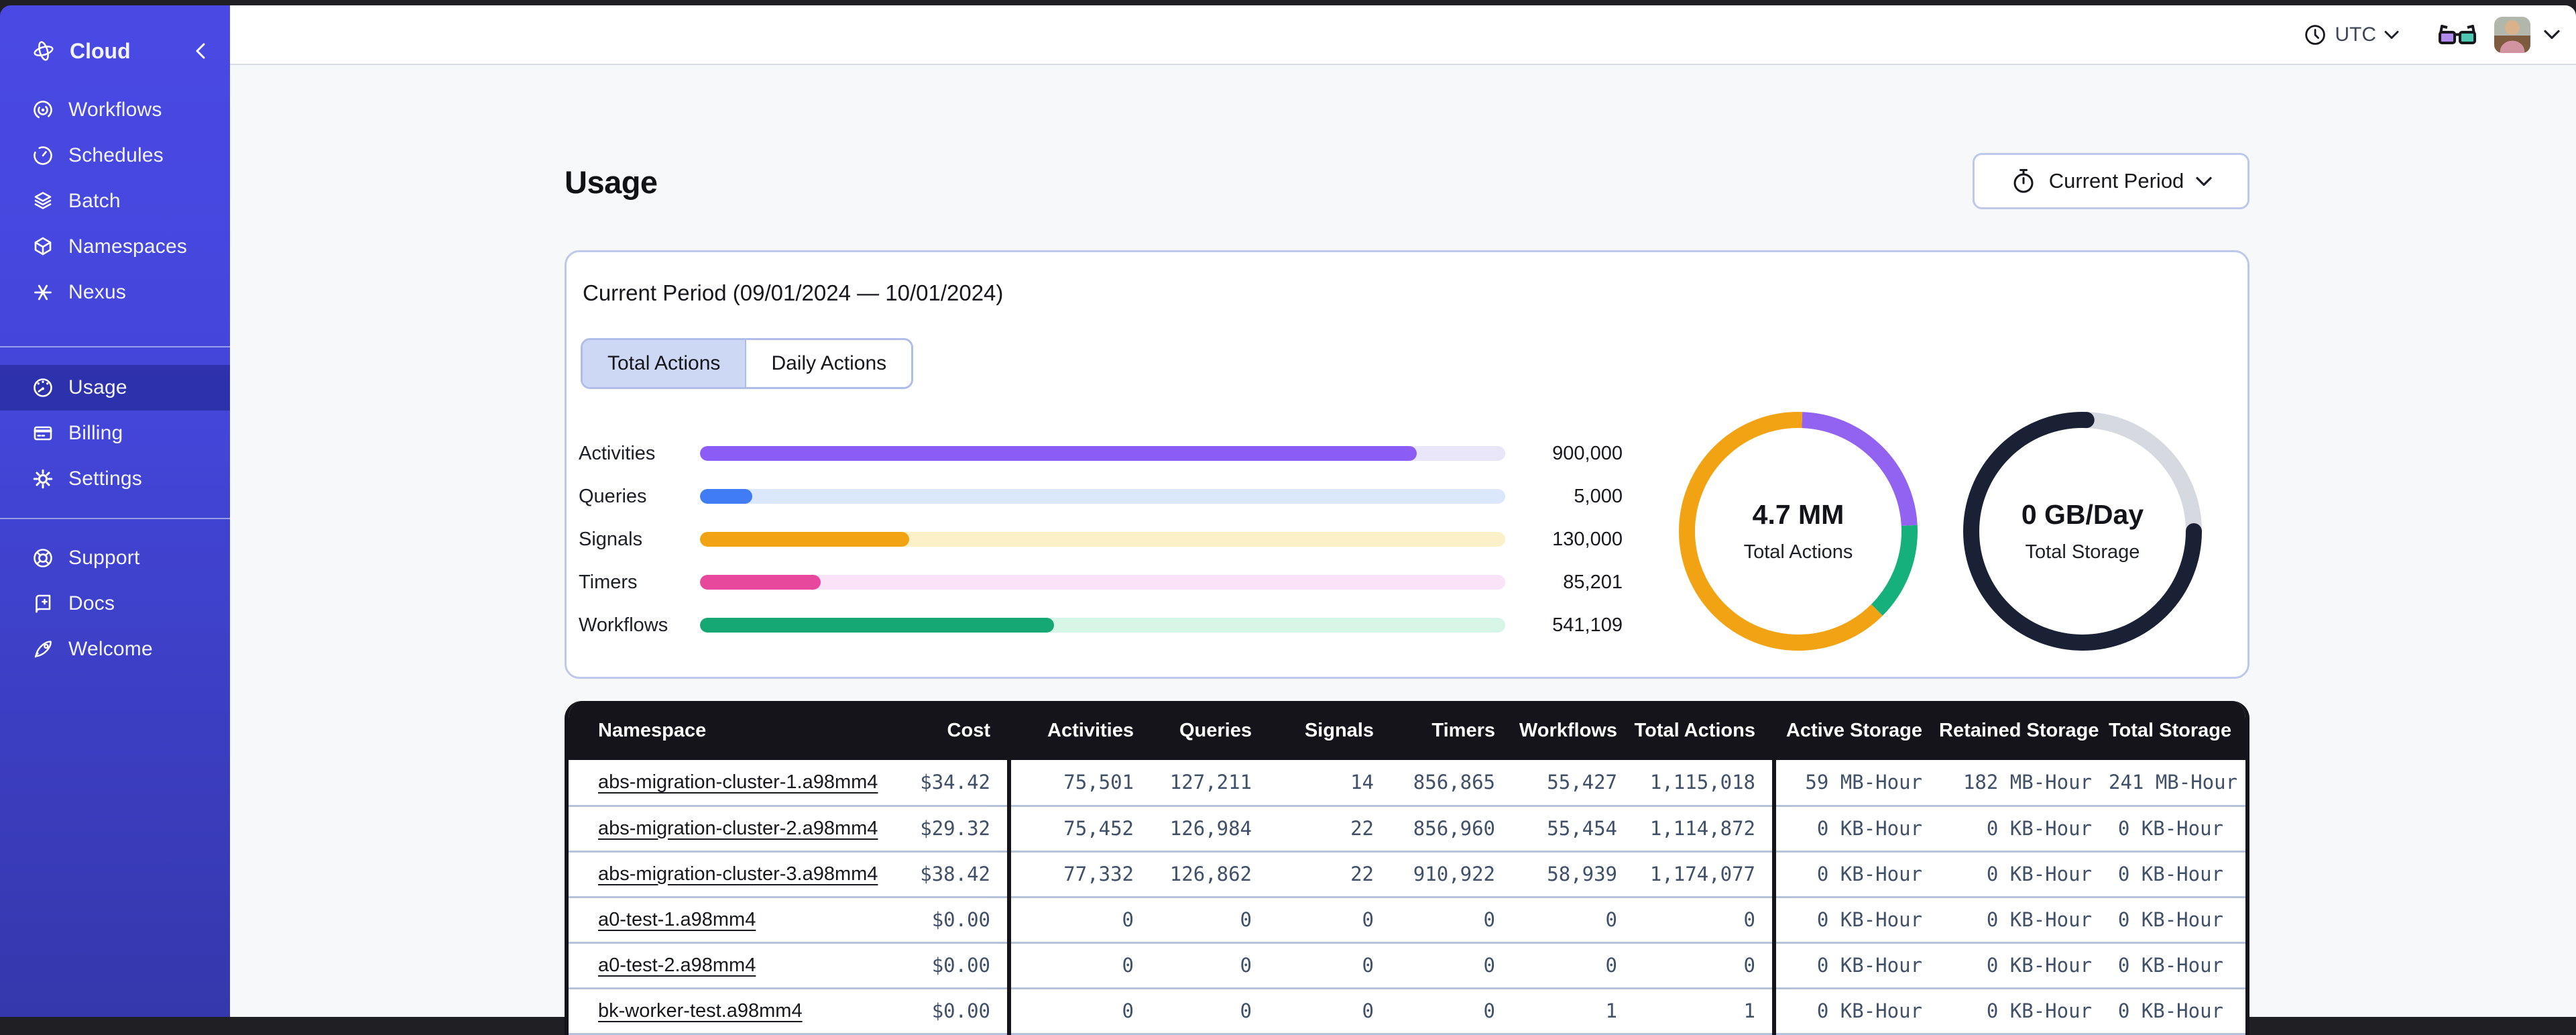 The height and width of the screenshot is (1035, 2576). What do you see at coordinates (608, 582) in the screenshot?
I see `bar-label: Timers` at bounding box center [608, 582].